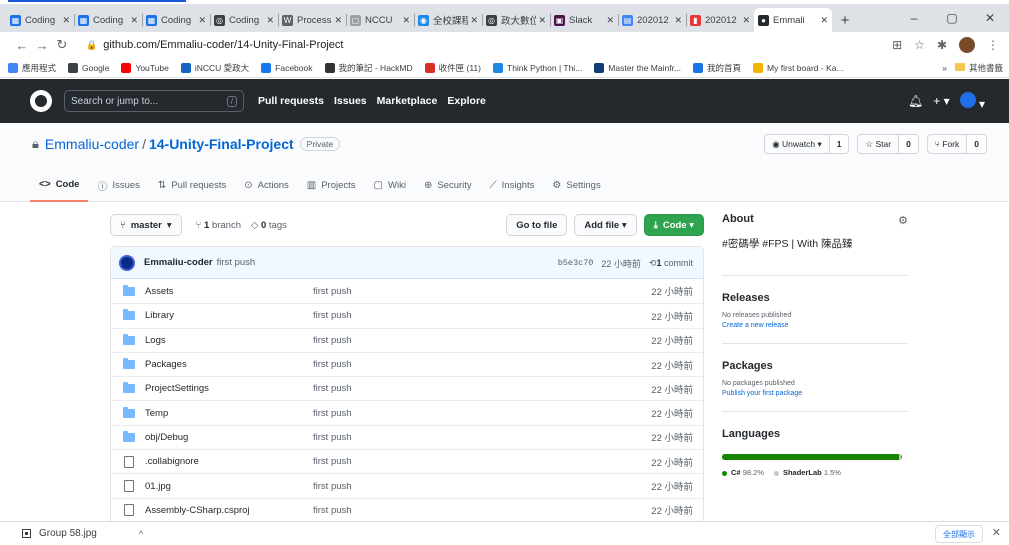 The height and width of the screenshot is (545, 1009). What do you see at coordinates (407, 388) in the screenshot?
I see `file-row: ProjectSettings first push 22 小時前` at bounding box center [407, 388].